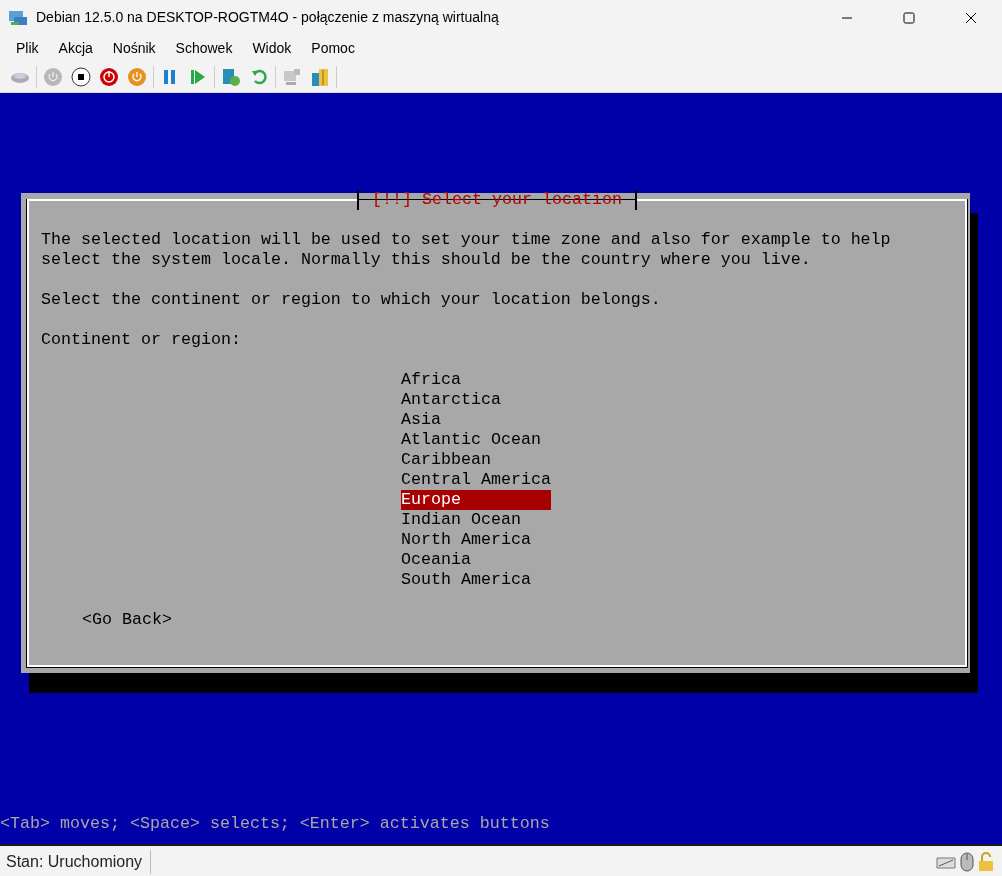 This screenshot has width=1002, height=876. I want to click on window-title: Debian 12.5.0 na DESKTOP-ROGTM4O - połączenie z maszyną wirtualną, so click(267, 17).